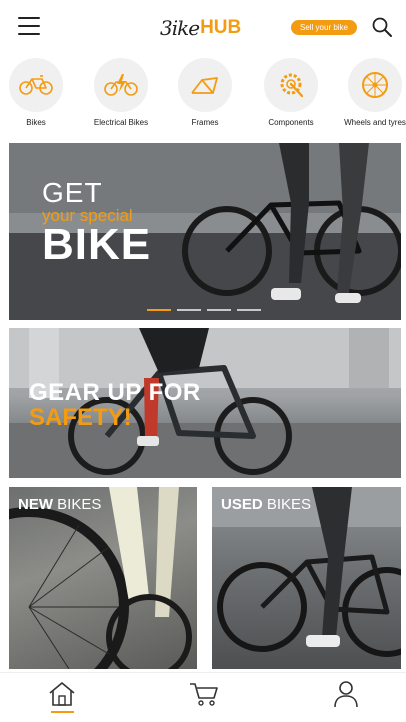 The width and height of the screenshot is (406, 722). Describe the element at coordinates (115, 392) in the screenshot. I see `safety-line-1: GEAR UP FOR` at that location.